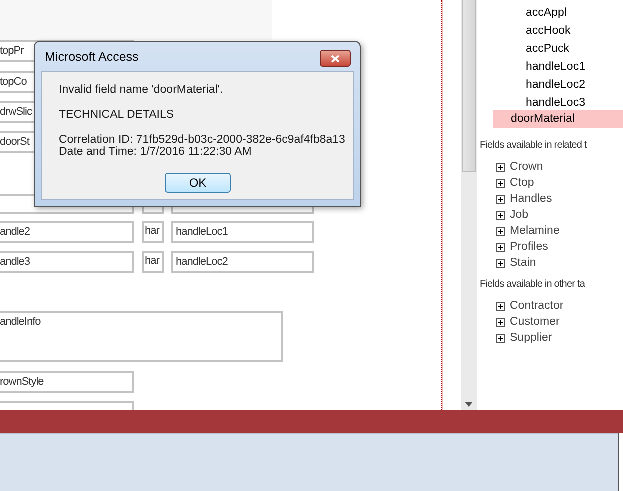 The width and height of the screenshot is (623, 491). I want to click on table-name: Crown, so click(527, 167).